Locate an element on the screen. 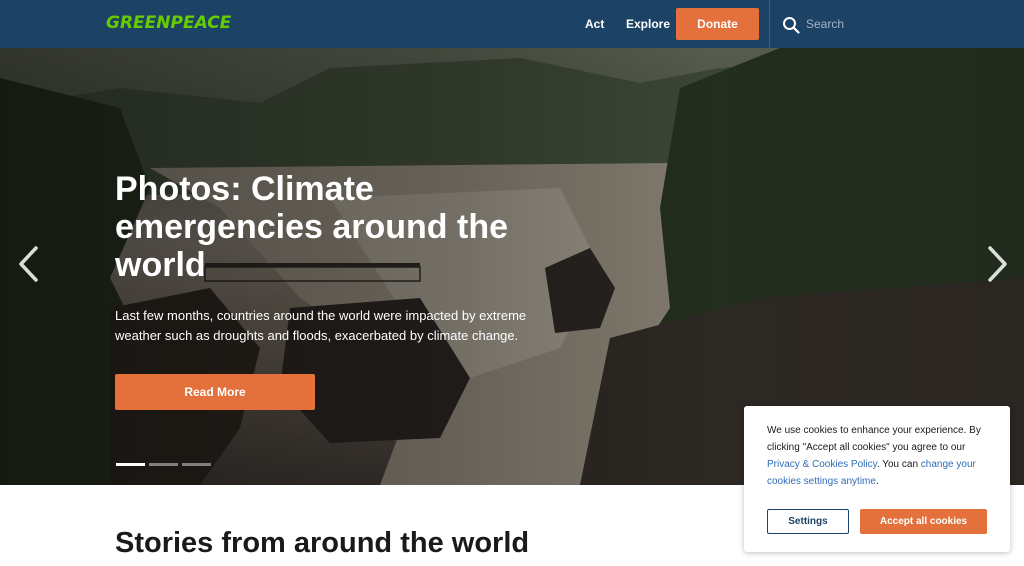  chevron-right-icon is located at coordinates (998, 264).